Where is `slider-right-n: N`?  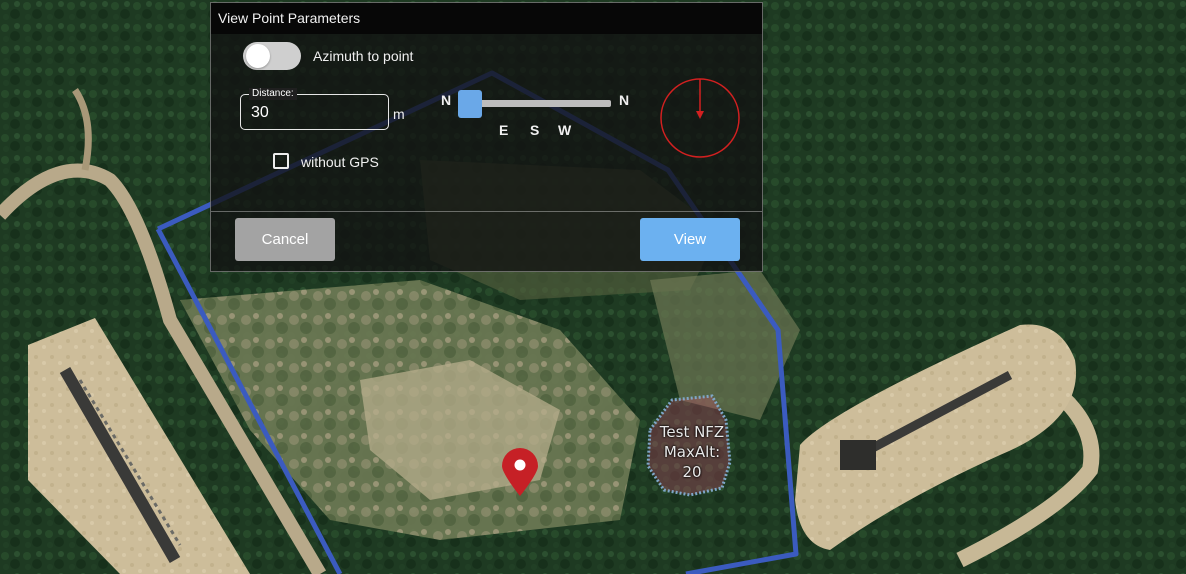
slider-right-n: N is located at coordinates (624, 100).